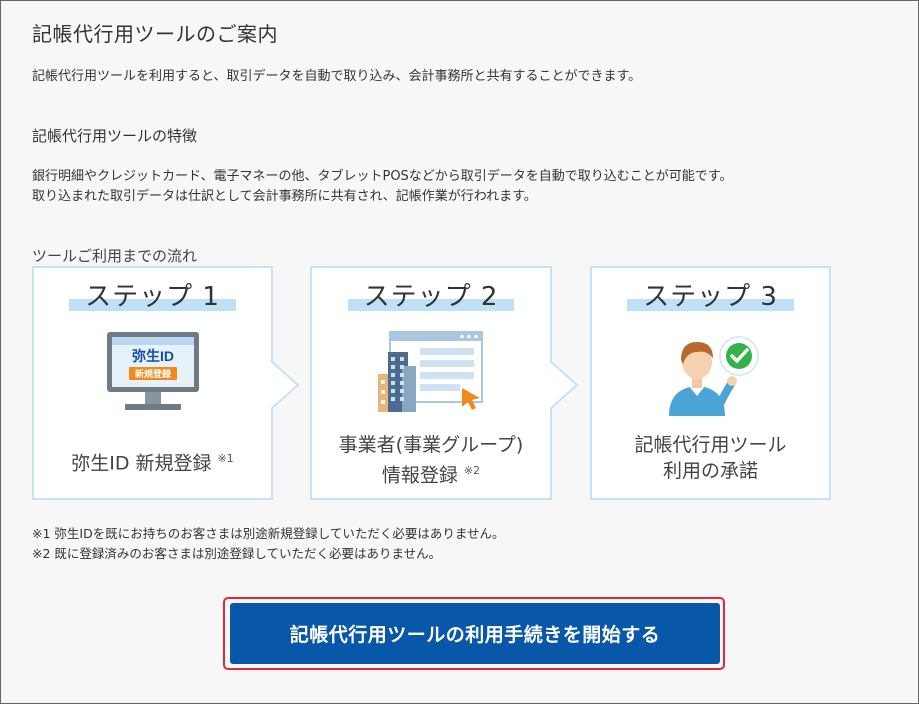 This screenshot has height=704, width=919. I want to click on step-label: 記帳代行用ツール 利用の承諾, so click(710, 458).